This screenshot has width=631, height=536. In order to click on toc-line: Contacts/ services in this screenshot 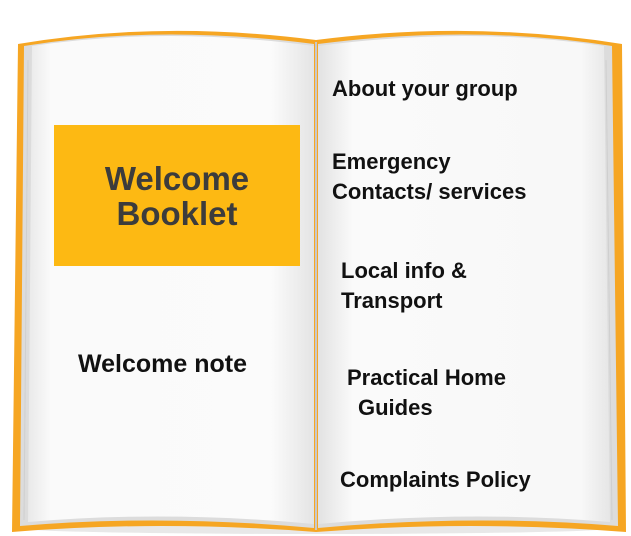, I will do `click(429, 191)`.